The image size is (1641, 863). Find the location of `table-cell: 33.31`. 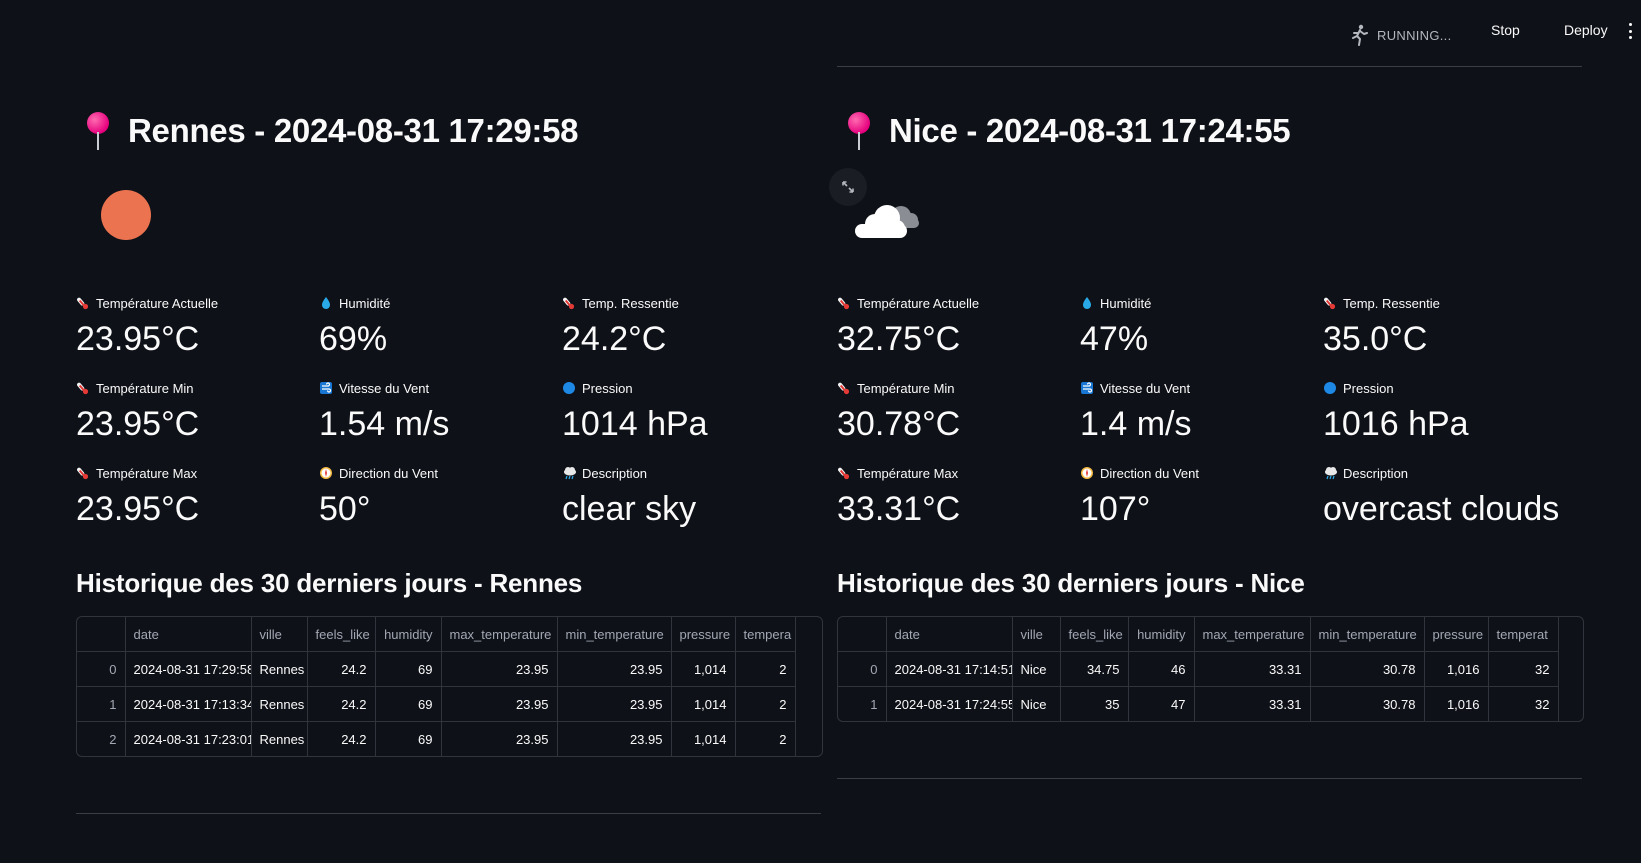

table-cell: 33.31 is located at coordinates (1252, 703).